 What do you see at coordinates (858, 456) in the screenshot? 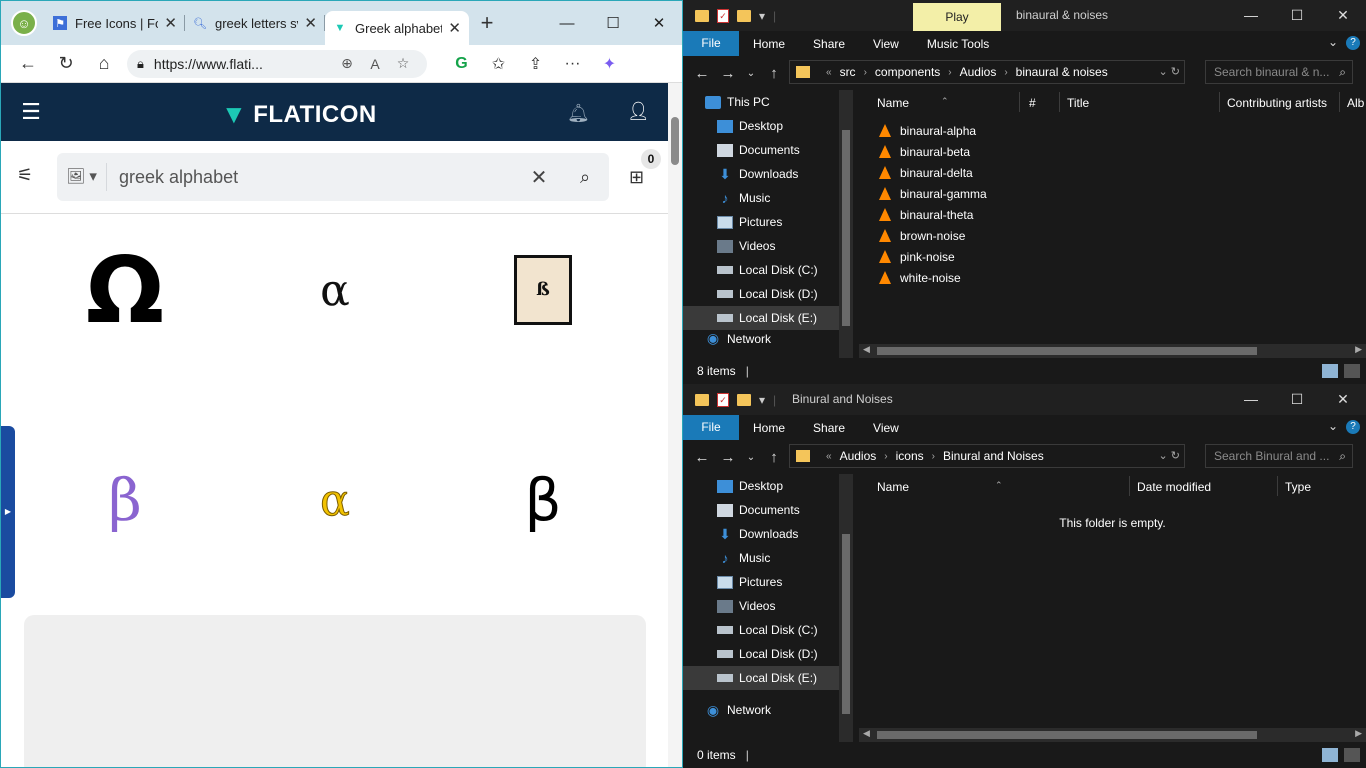
I see `breadcrumb-item: Audios` at bounding box center [858, 456].